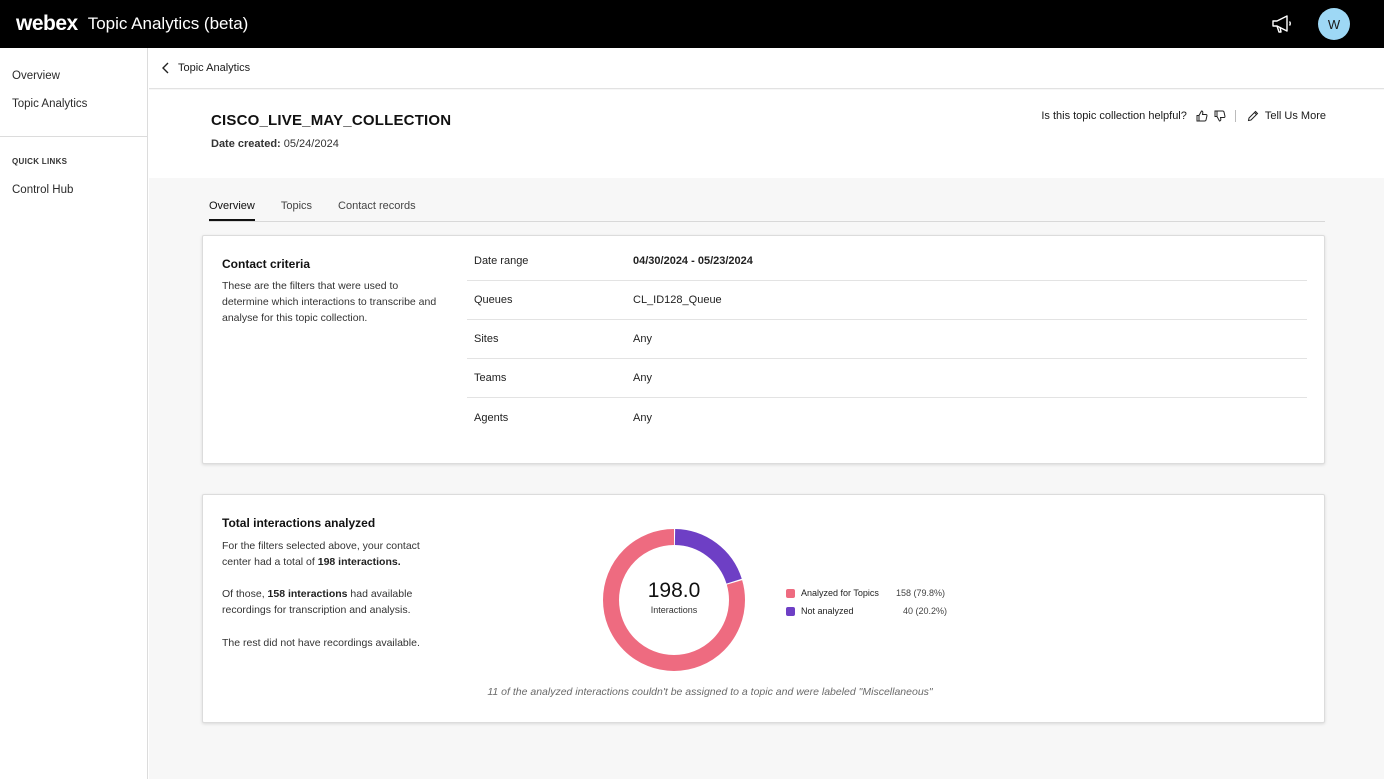  What do you see at coordinates (1253, 116) in the screenshot?
I see `pencil-icon` at bounding box center [1253, 116].